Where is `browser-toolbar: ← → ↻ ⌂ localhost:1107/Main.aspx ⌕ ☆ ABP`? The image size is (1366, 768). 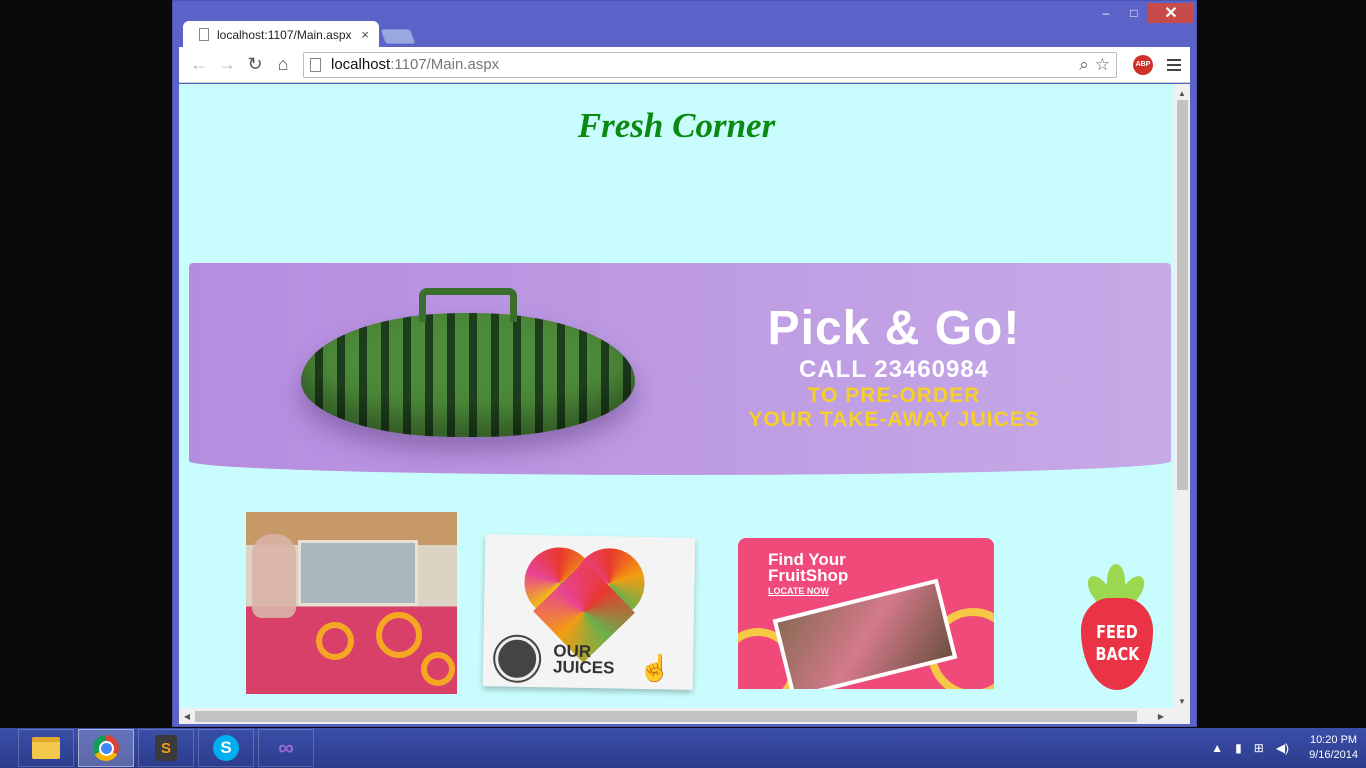 browser-toolbar: ← → ↻ ⌂ localhost:1107/Main.aspx ⌕ ☆ ABP is located at coordinates (684, 65).